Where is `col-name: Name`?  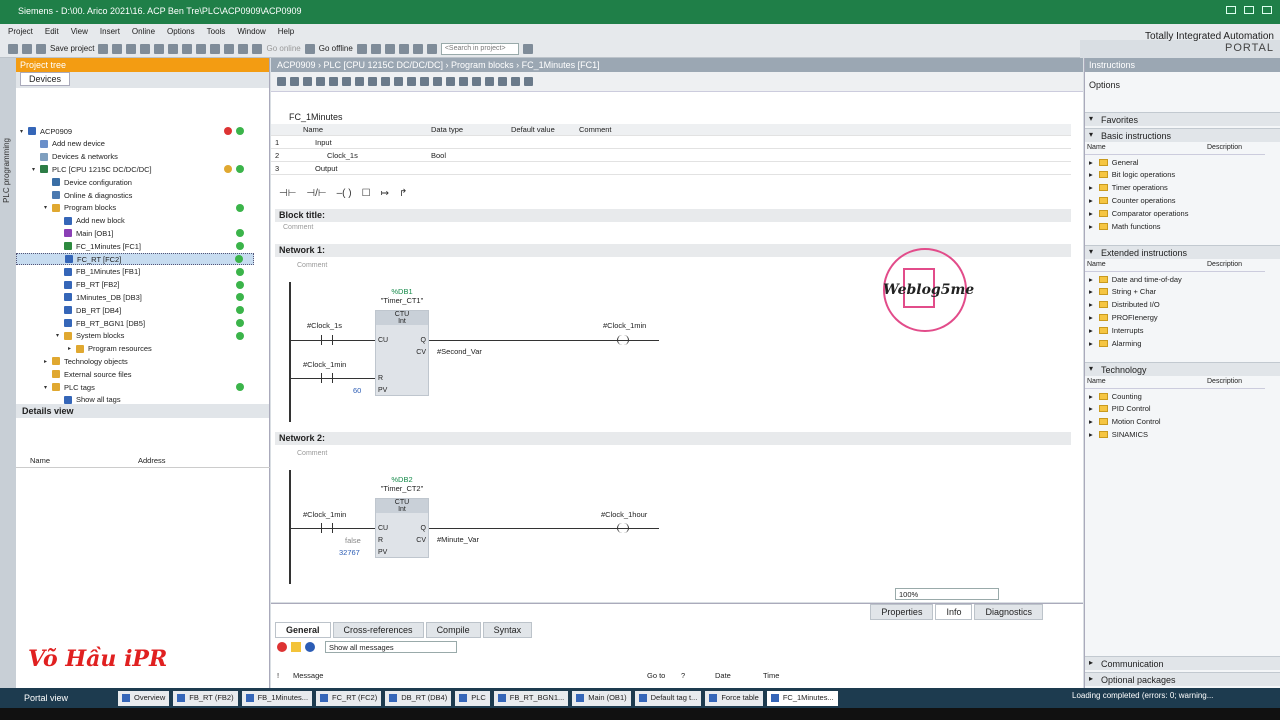
col-name: Name is located at coordinates (40, 460).